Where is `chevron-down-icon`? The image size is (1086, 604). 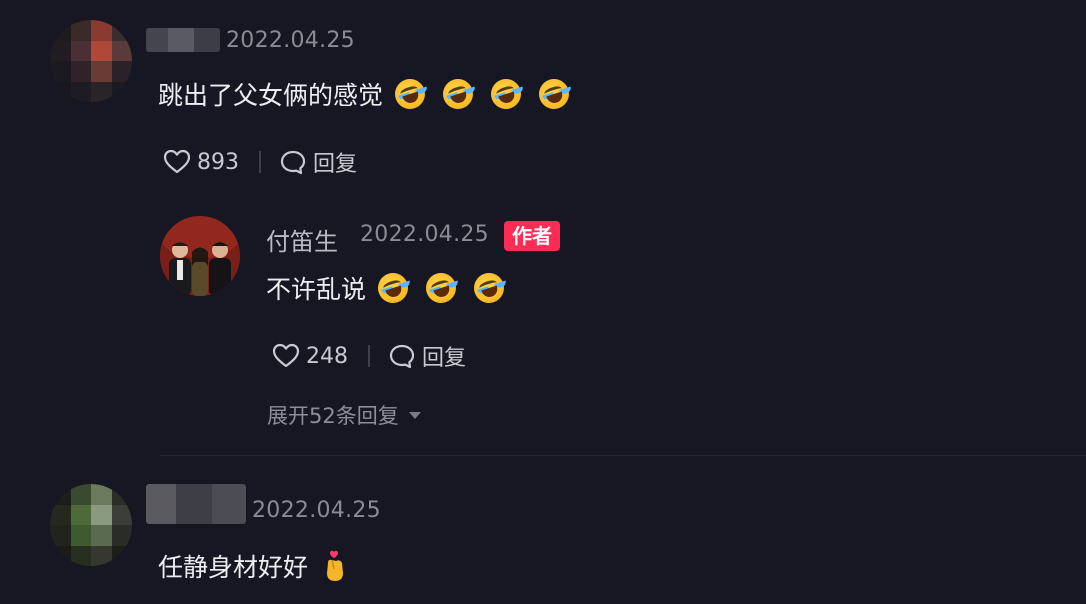
chevron-down-icon is located at coordinates (414, 415).